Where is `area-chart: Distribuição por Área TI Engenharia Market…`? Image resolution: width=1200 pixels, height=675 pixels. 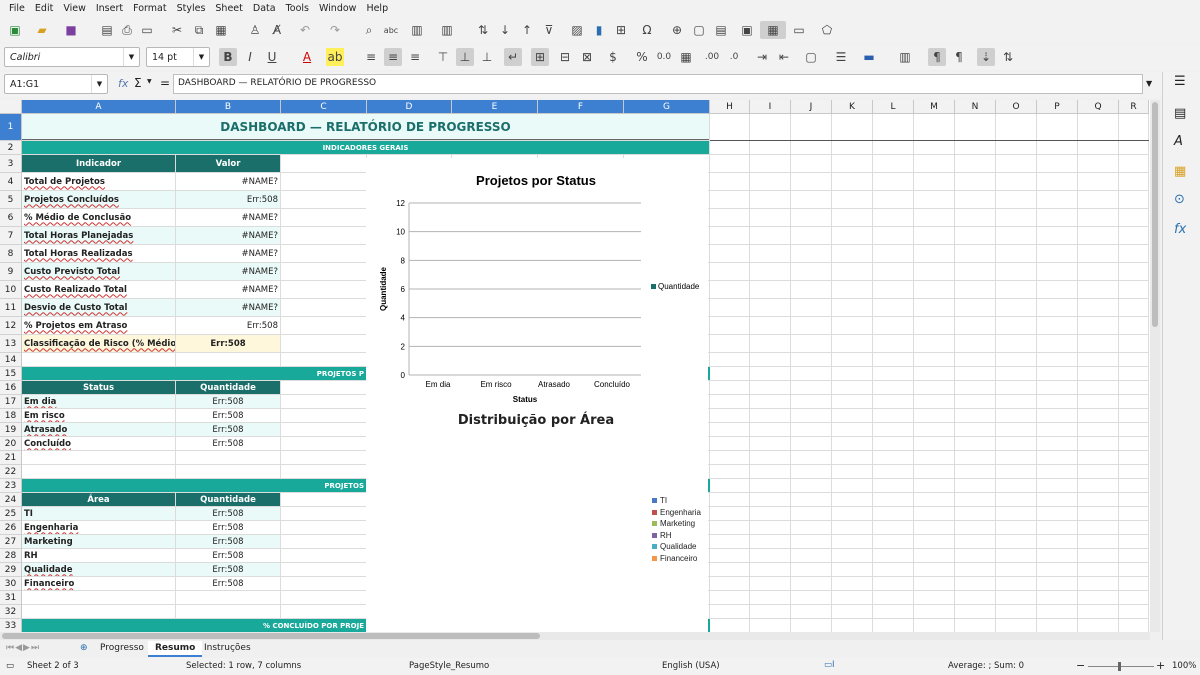
area-chart: Distribuição por Área TI Engenharia Market… is located at coordinates (537, 517).